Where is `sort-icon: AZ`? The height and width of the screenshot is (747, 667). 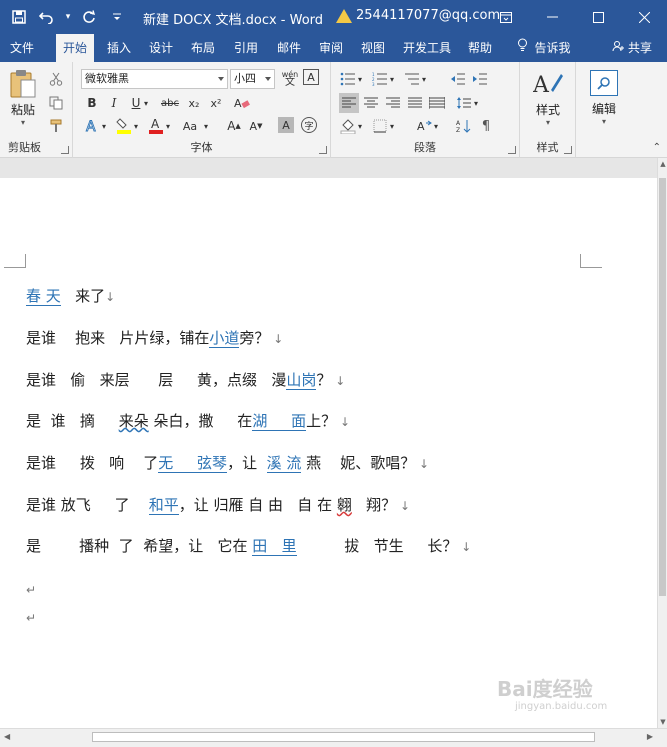 sort-icon: AZ is located at coordinates (464, 126).